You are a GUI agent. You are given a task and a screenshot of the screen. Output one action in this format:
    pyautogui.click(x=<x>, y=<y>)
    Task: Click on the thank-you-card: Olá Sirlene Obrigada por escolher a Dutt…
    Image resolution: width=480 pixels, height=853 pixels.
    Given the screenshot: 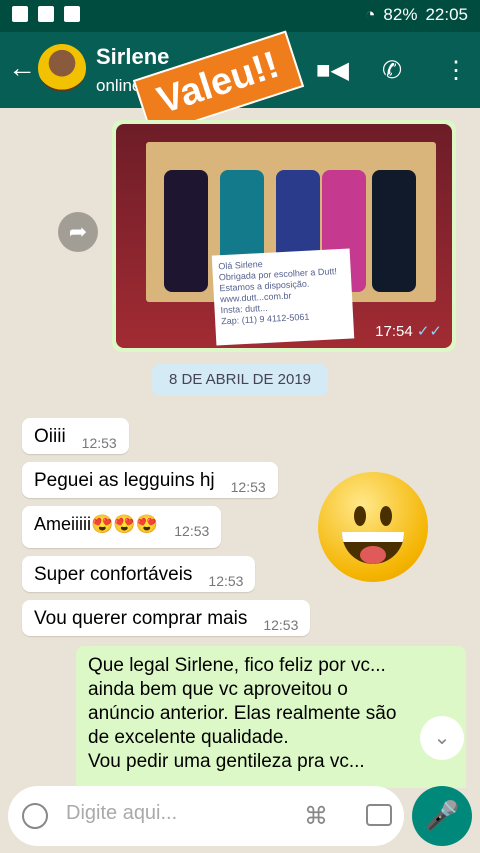 What is the action you would take?
    pyautogui.click(x=283, y=297)
    